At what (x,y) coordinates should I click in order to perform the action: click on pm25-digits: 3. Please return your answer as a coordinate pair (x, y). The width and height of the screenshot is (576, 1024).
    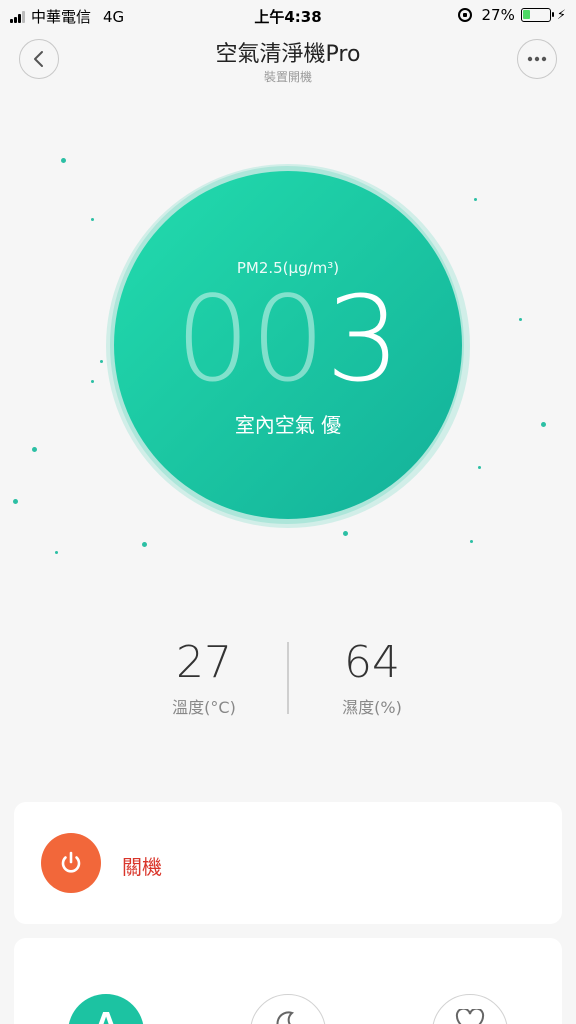
    Looking at the image, I should click on (363, 339).